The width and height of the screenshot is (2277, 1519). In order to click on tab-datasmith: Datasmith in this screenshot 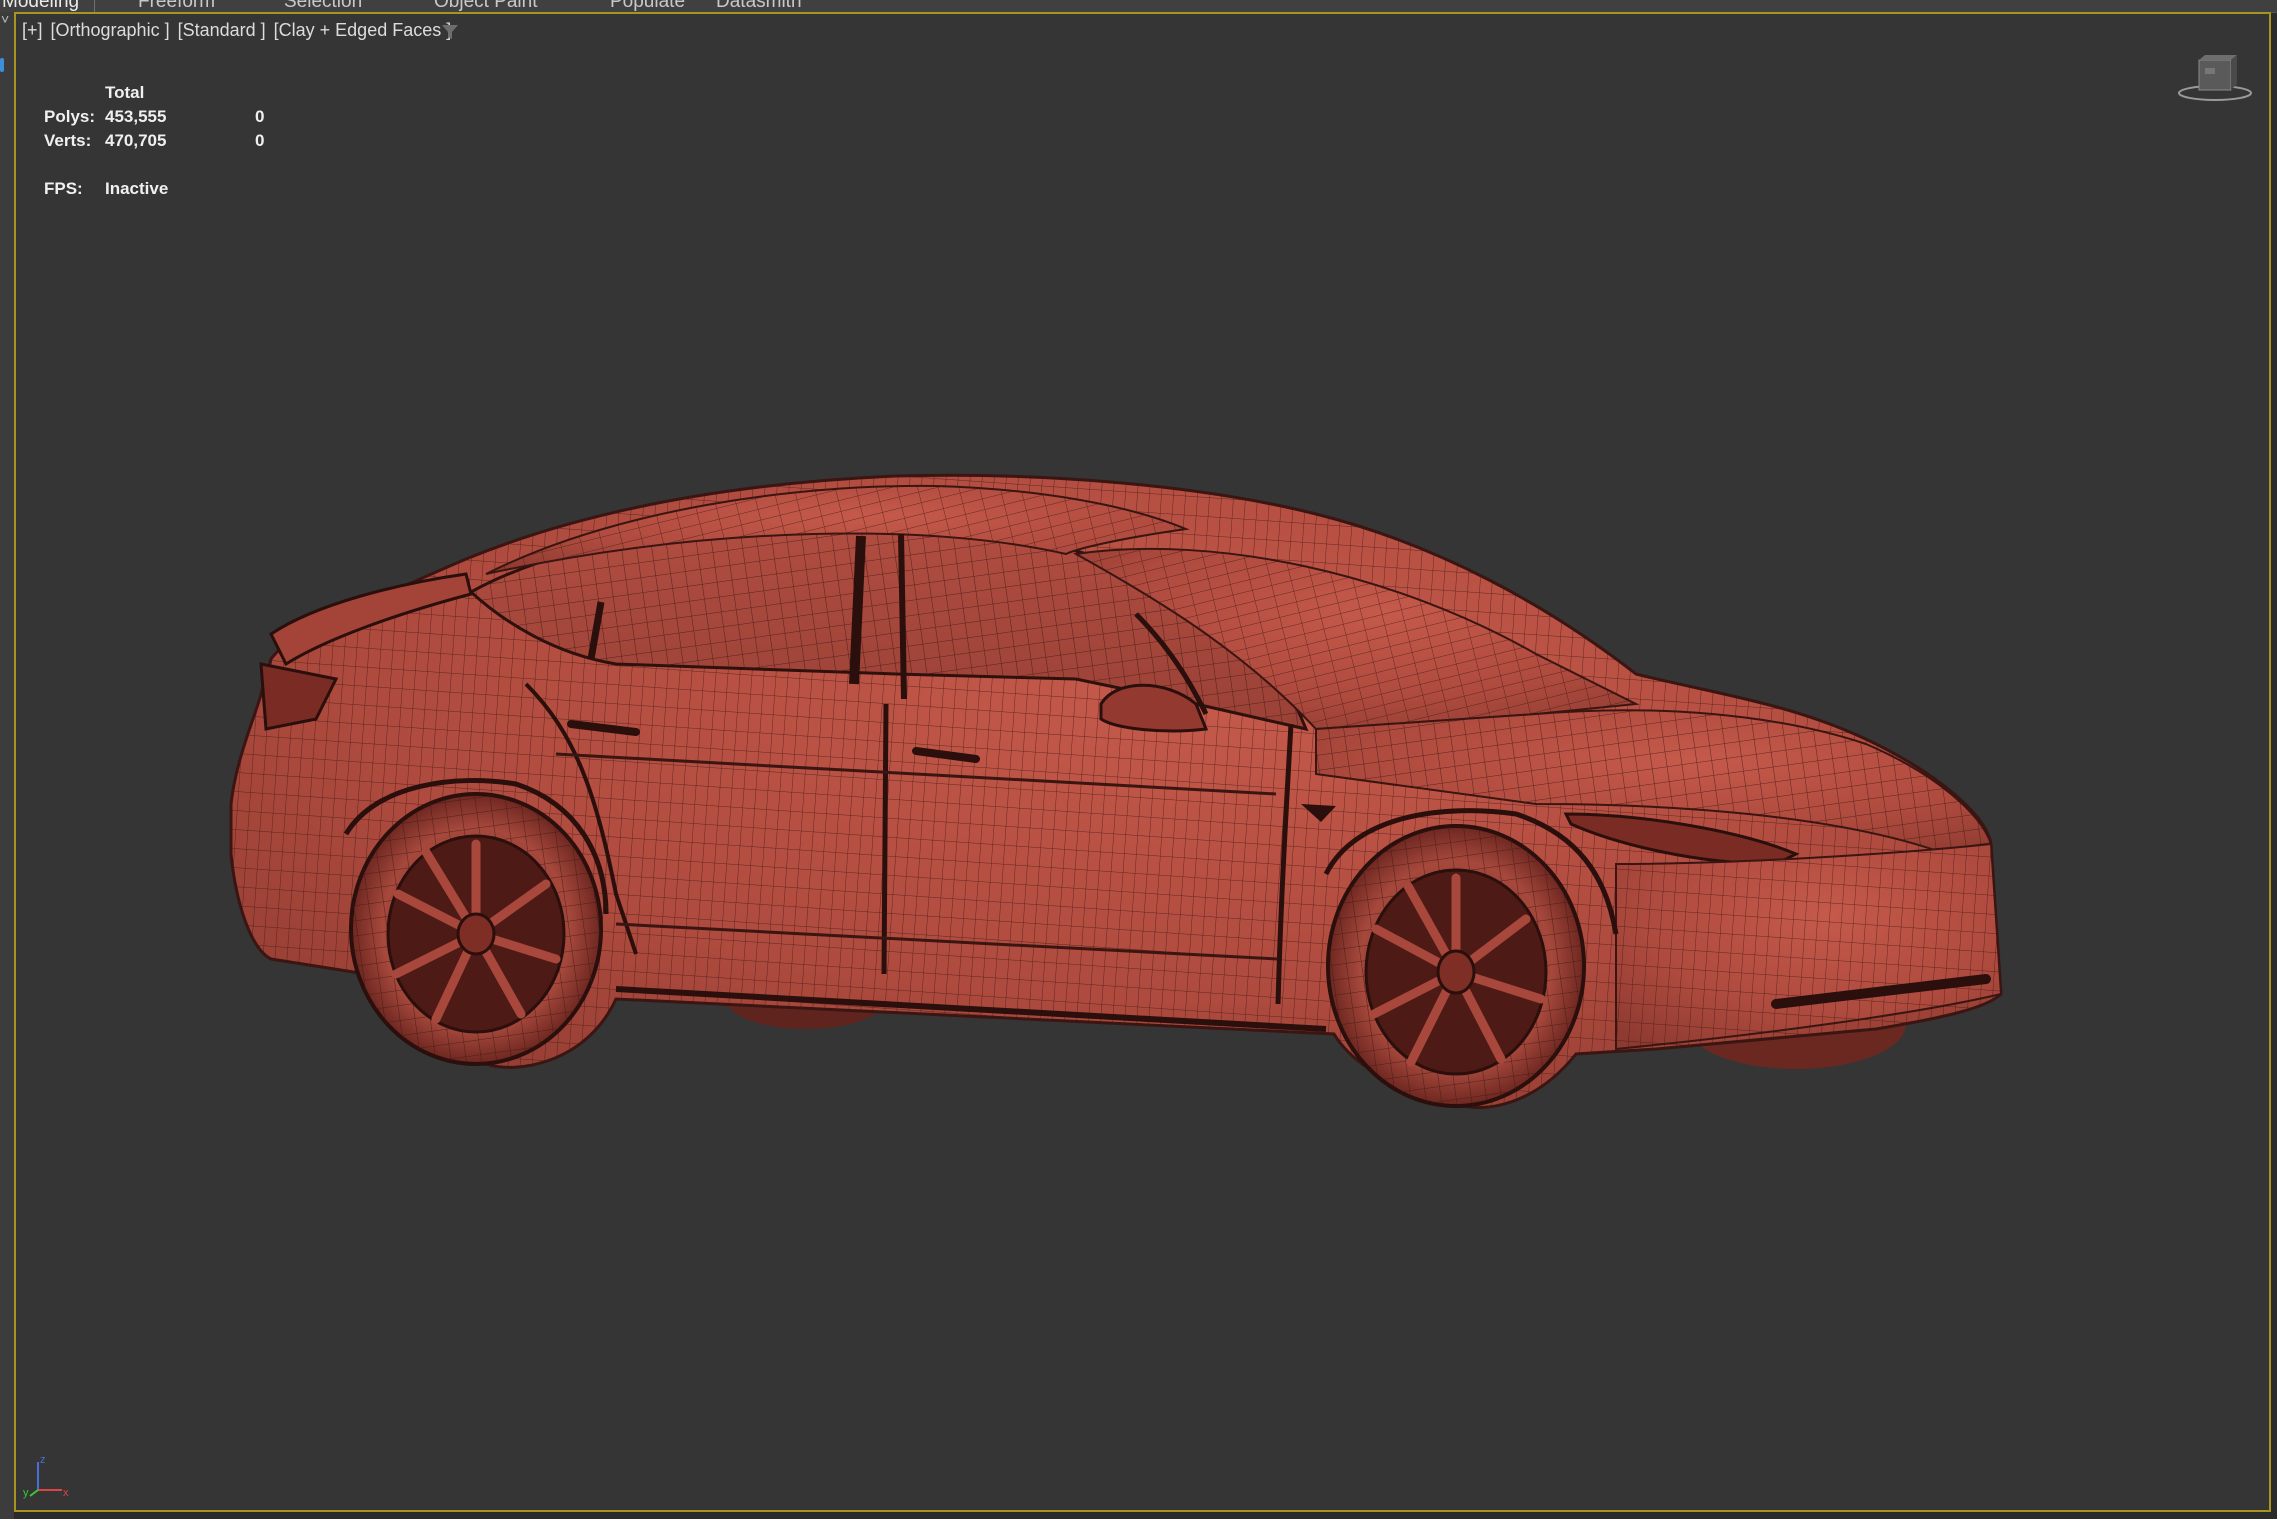, I will do `click(759, 6)`.